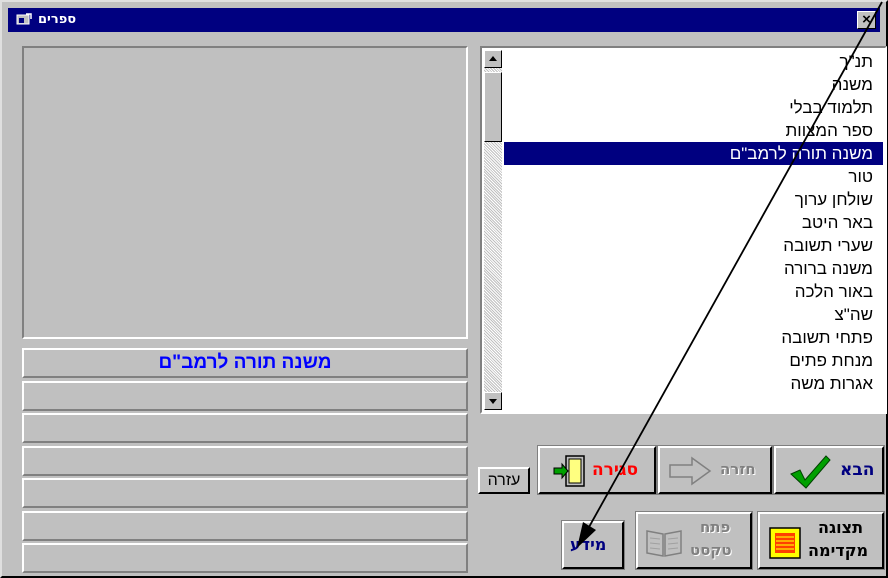  I want to click on list-item: שולחן ערוך, so click(693, 199).